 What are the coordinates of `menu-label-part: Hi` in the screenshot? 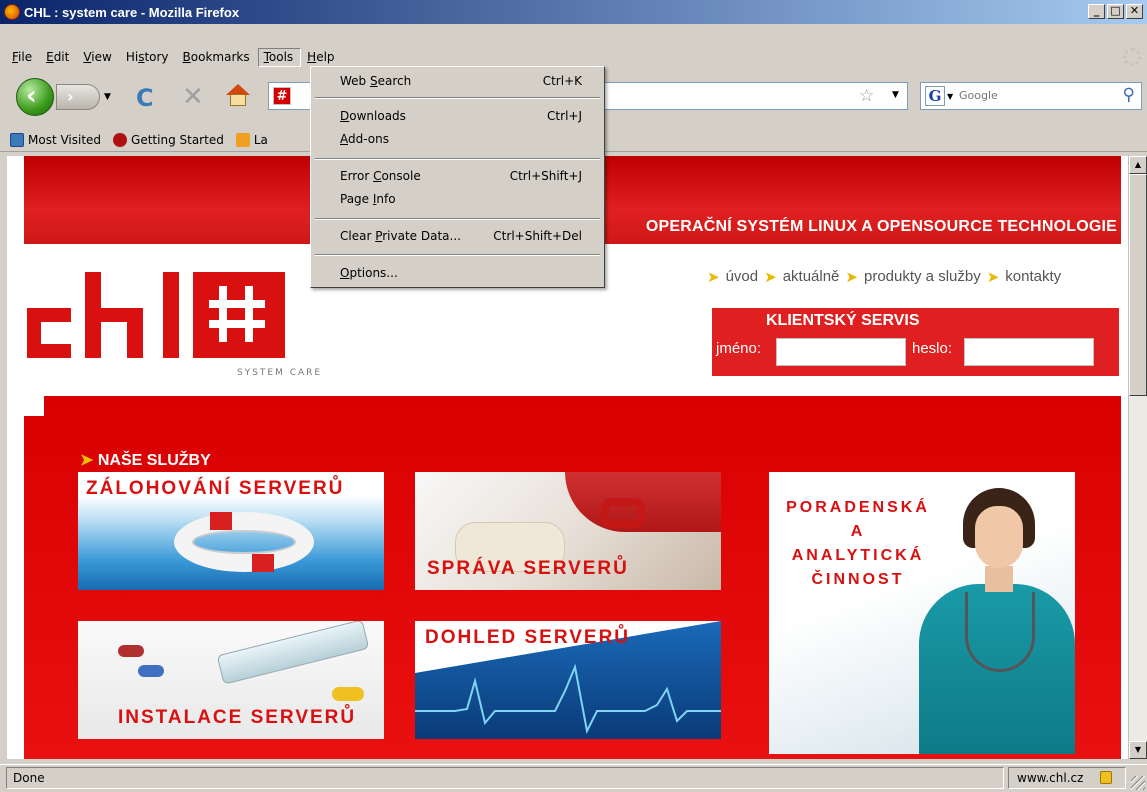 It's located at (132, 56).